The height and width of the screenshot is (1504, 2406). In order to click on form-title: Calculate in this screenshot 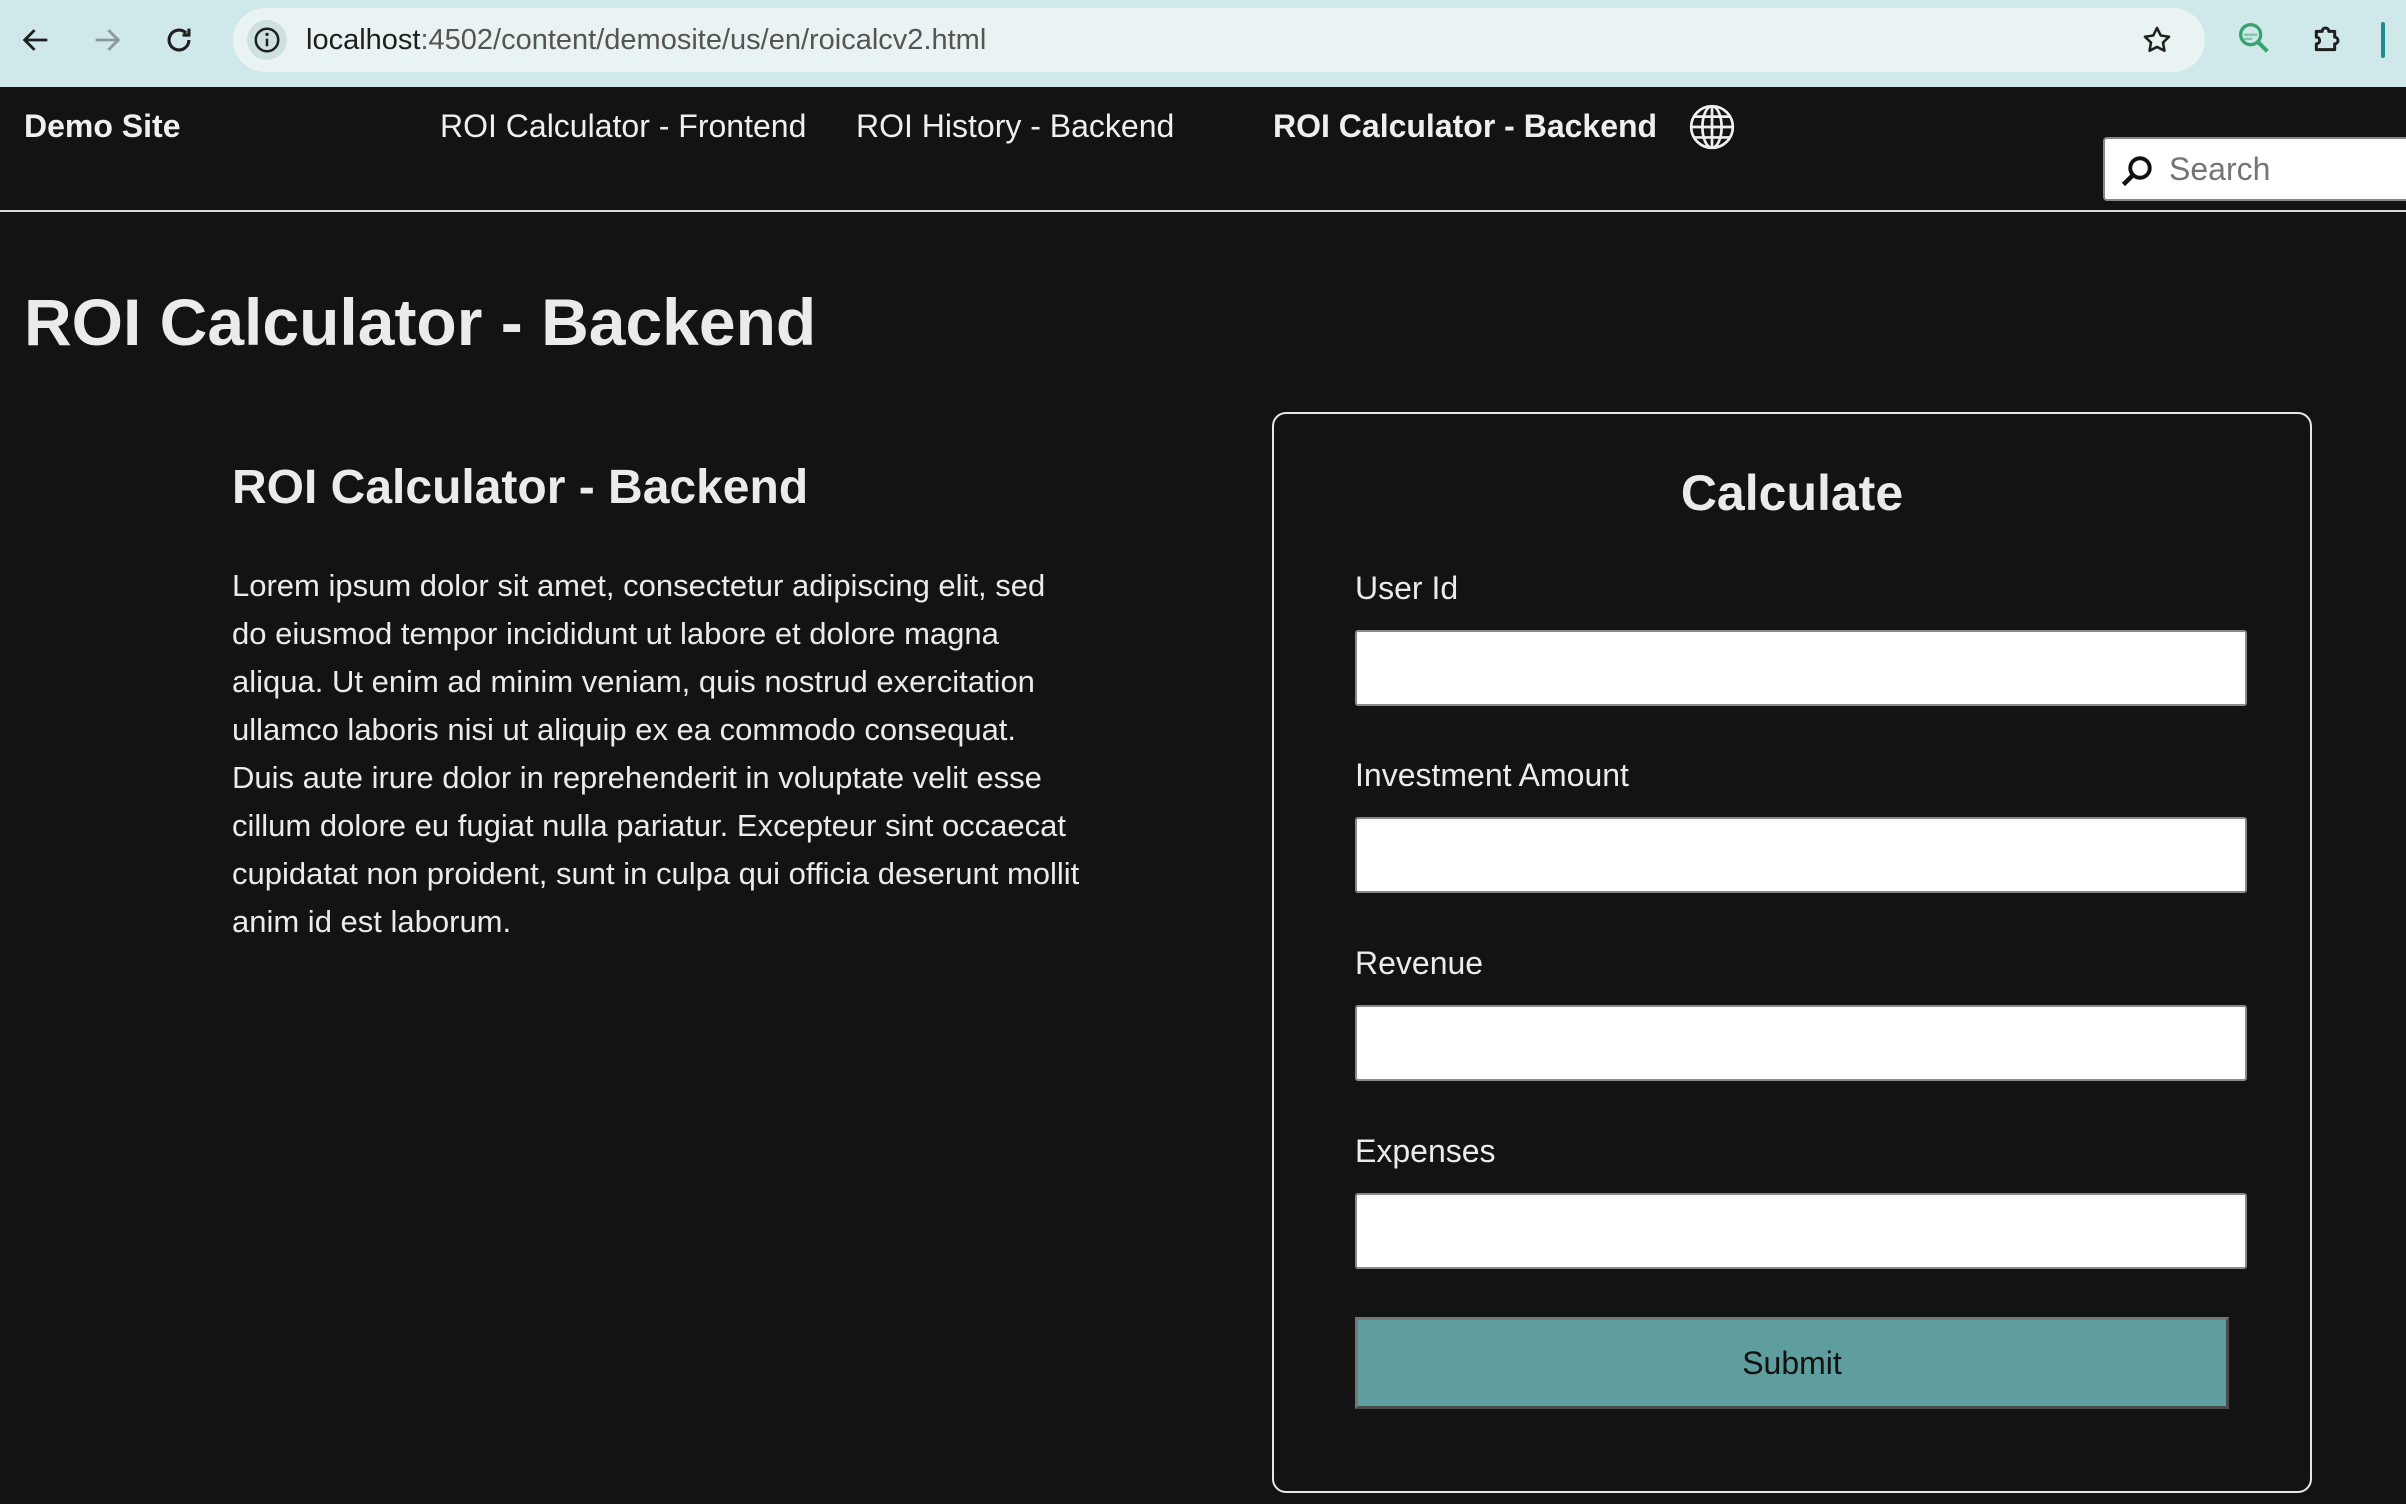, I will do `click(1792, 493)`.